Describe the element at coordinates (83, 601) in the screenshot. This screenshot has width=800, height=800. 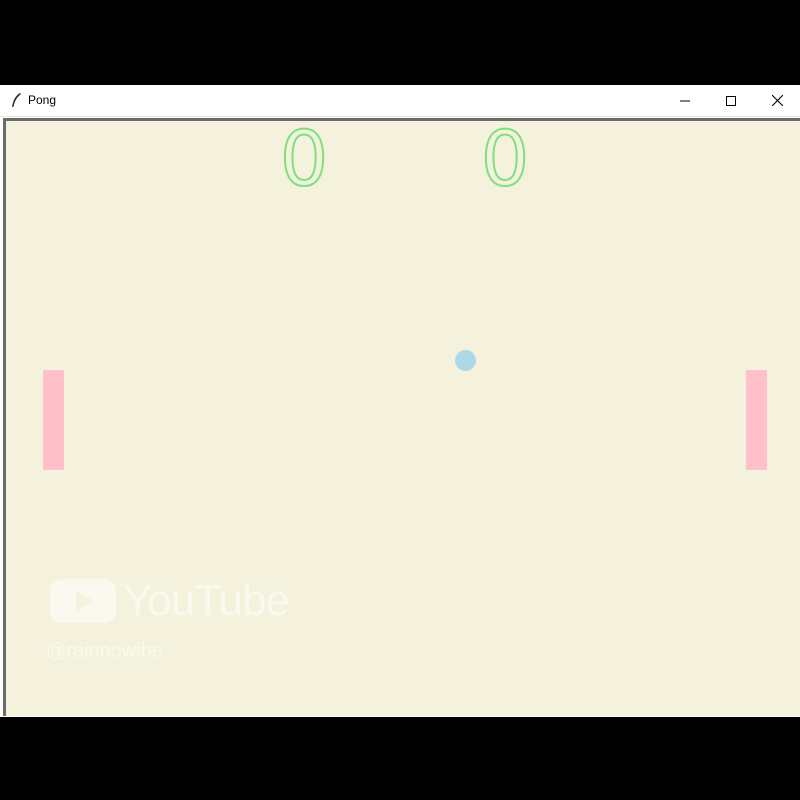
I see `youtube-logo-icon` at that location.